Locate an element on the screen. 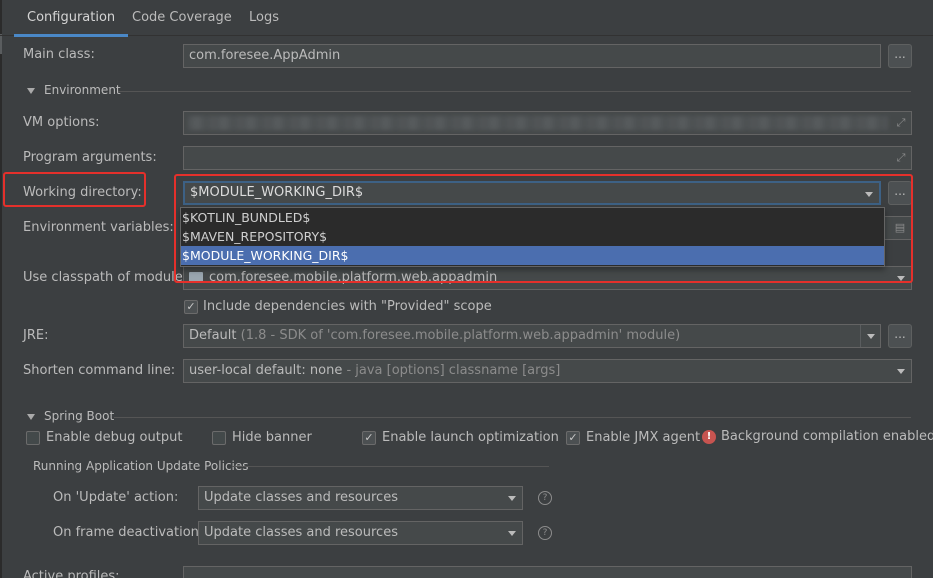 The image size is (933, 578). vm-options-field is located at coordinates (547, 123).